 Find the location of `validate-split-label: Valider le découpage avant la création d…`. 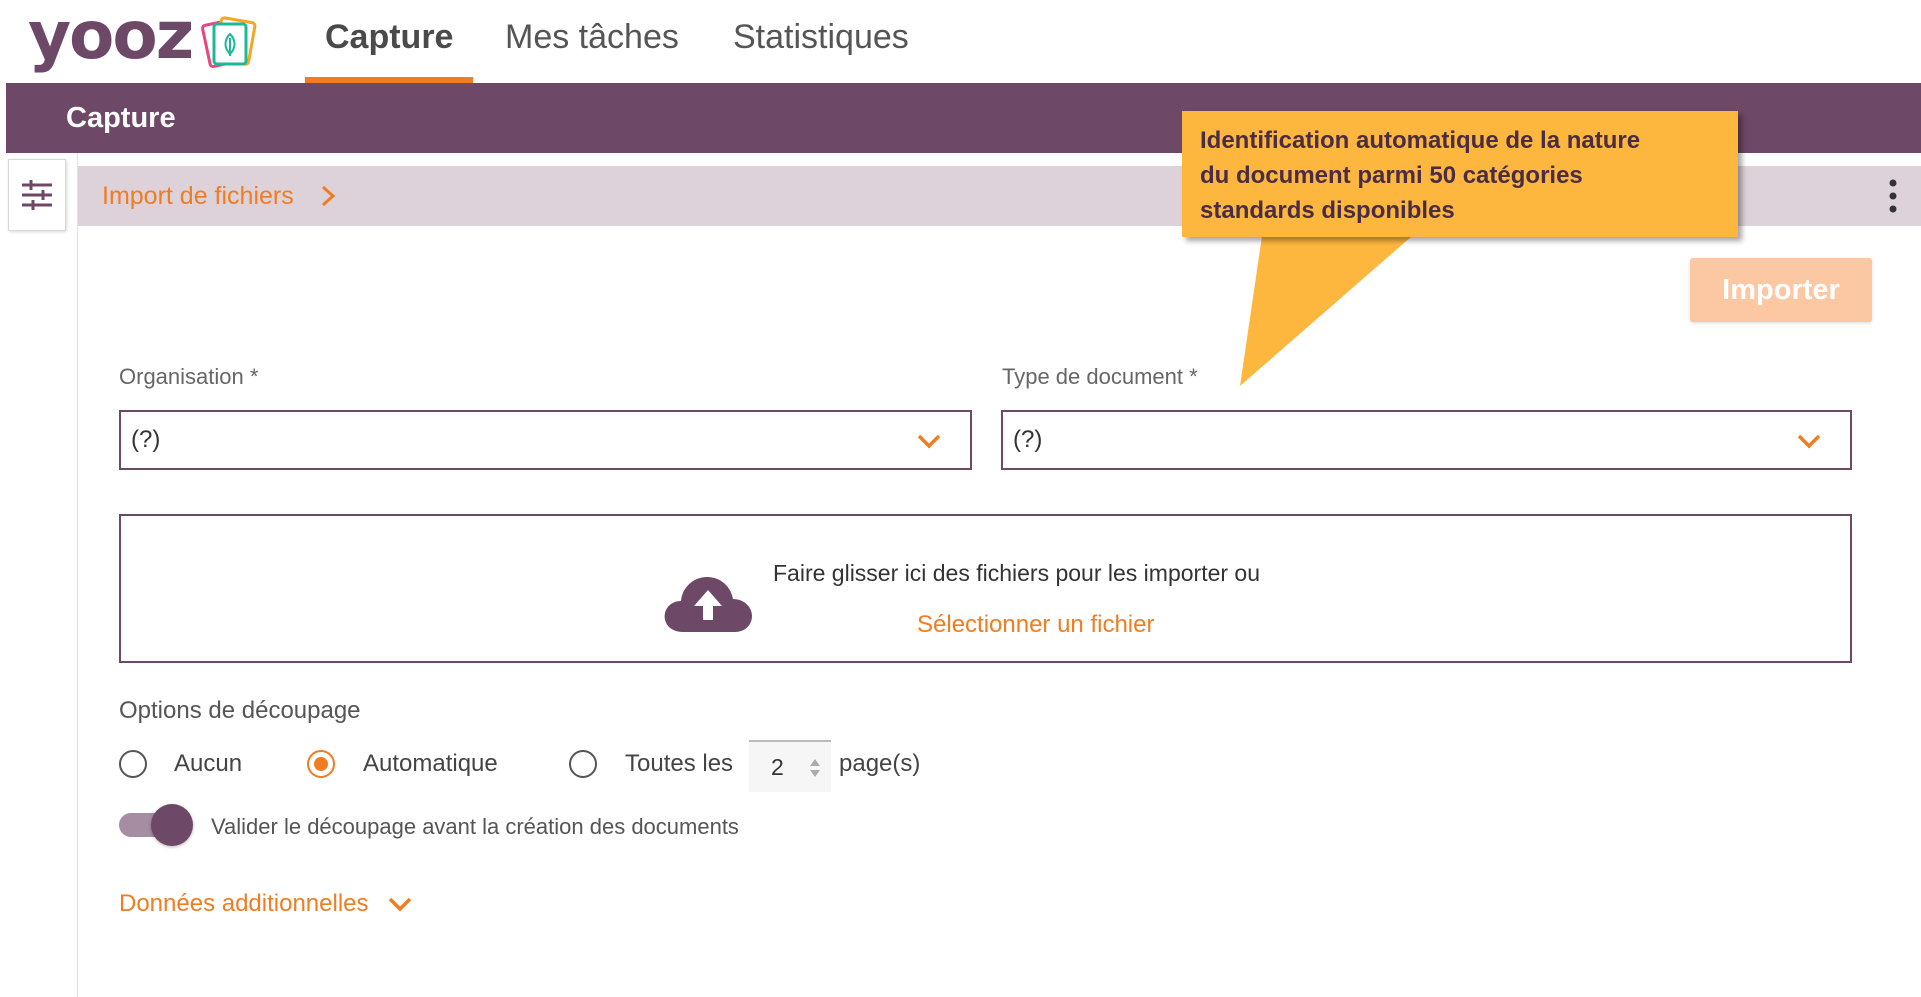

validate-split-label: Valider le découpage avant la création d… is located at coordinates (475, 826).